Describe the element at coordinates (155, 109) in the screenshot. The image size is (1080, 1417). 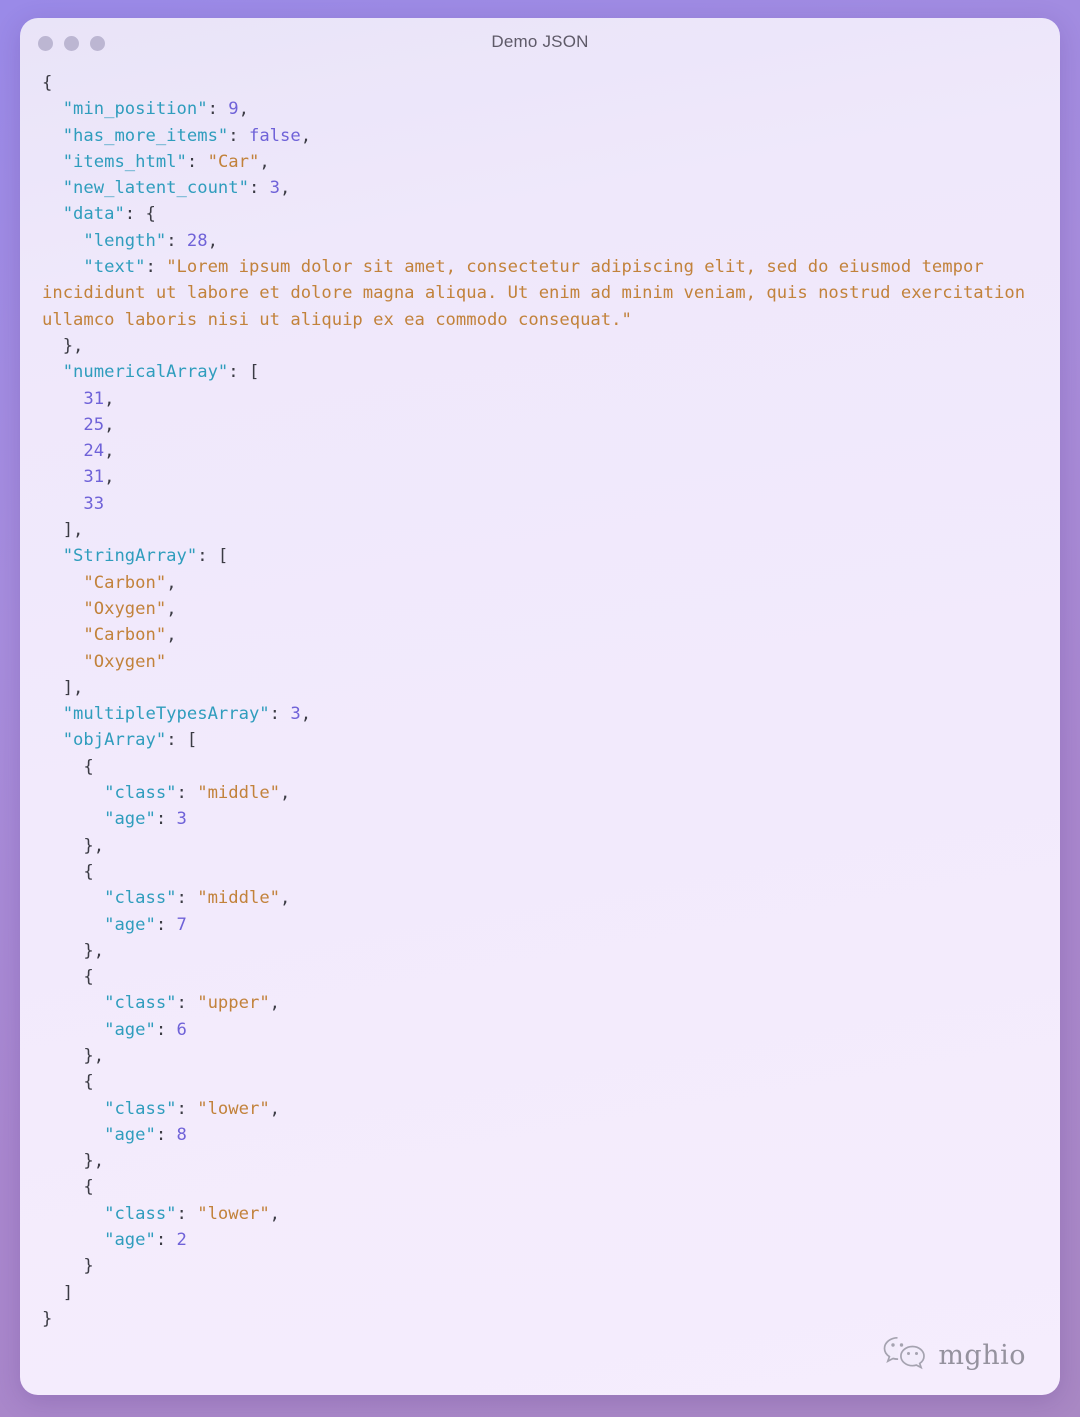
I see `code-line: "min_position": 9,` at that location.